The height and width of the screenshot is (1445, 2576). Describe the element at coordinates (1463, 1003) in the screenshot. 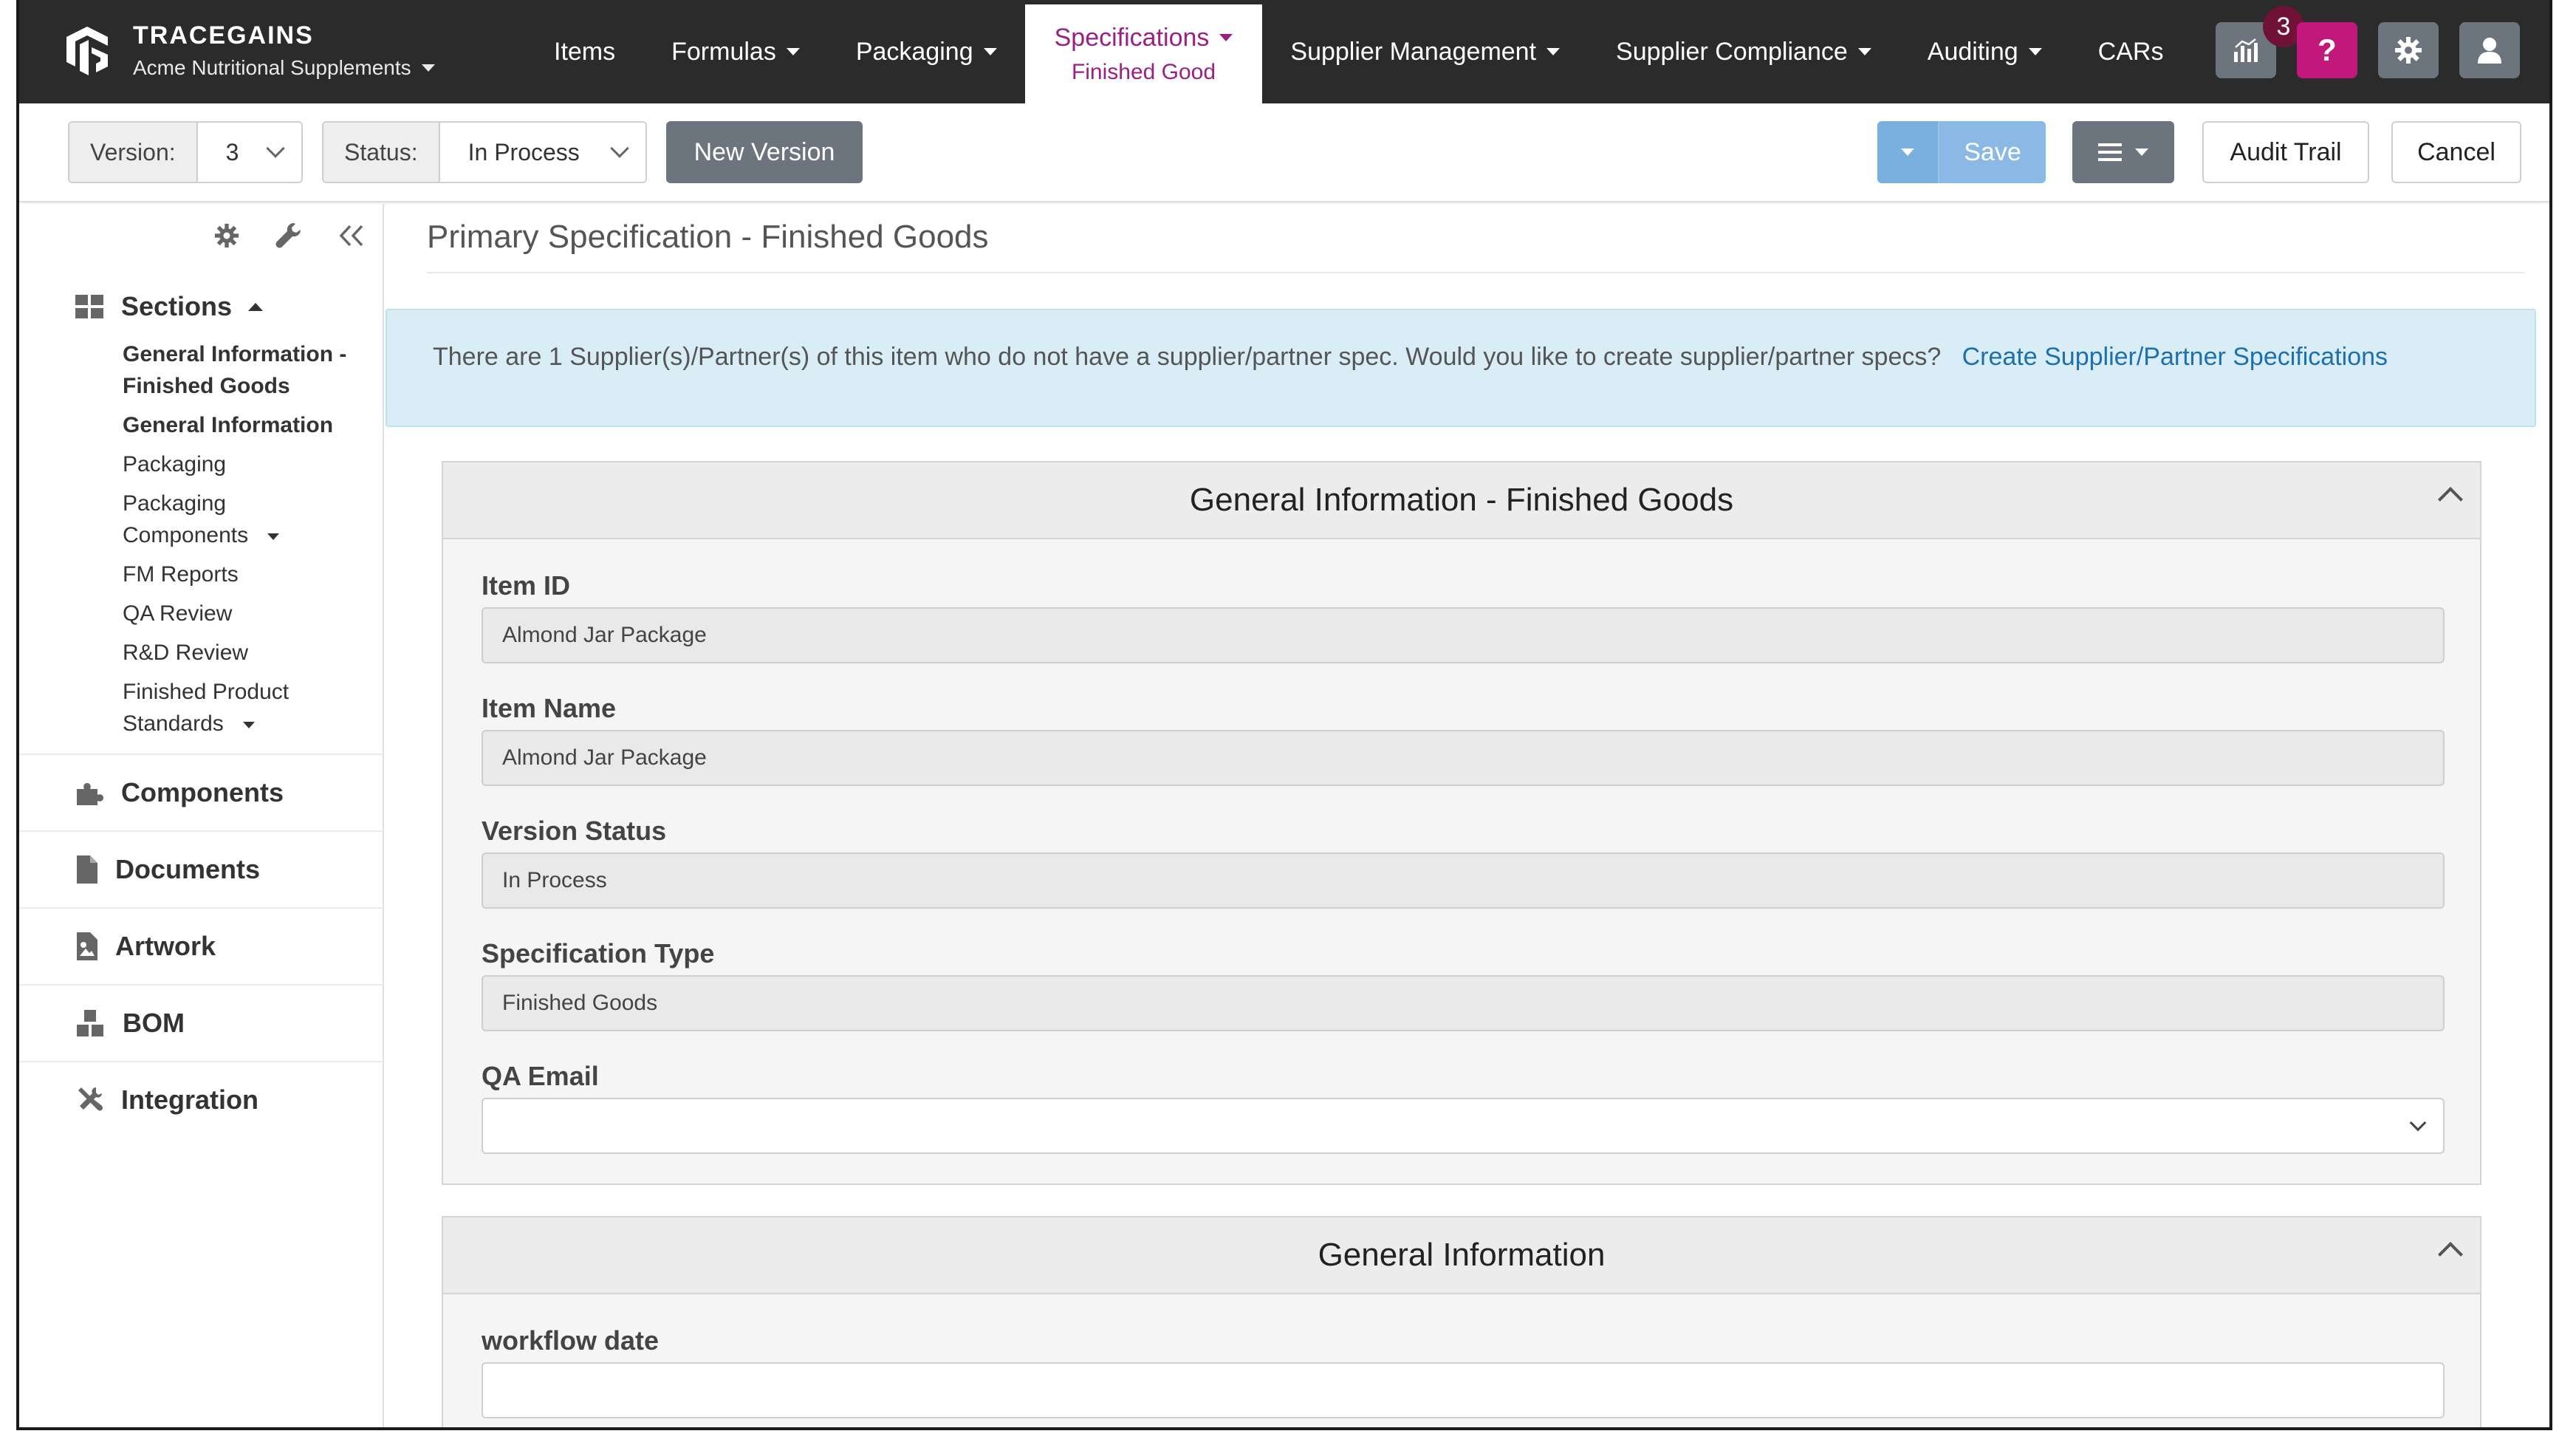

I see `specification-type-field: Finished Goods` at that location.